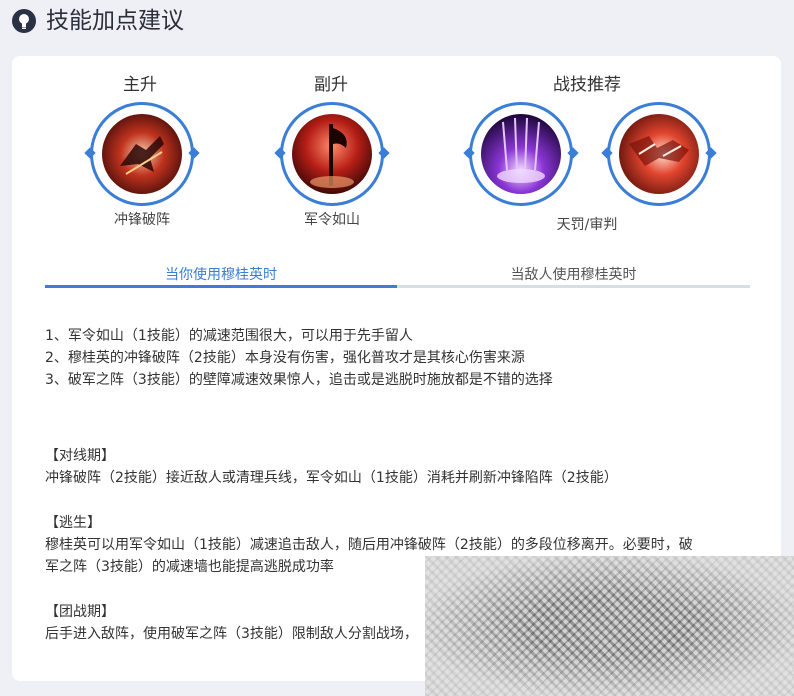  I want to click on summoner-skill-name: 天罚/审判, so click(587, 225).